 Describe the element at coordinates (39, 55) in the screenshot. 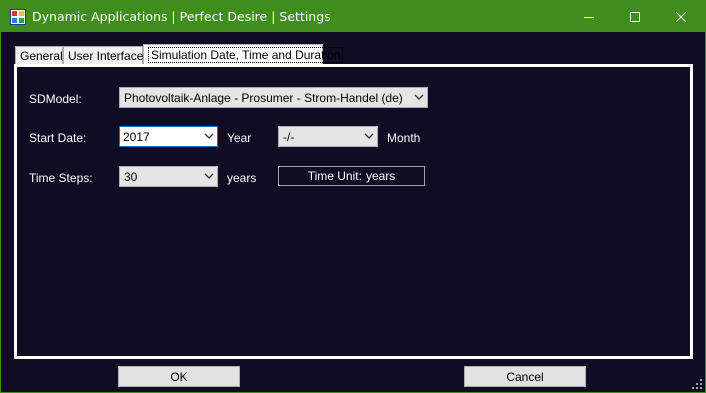

I see `tab-general: General` at that location.